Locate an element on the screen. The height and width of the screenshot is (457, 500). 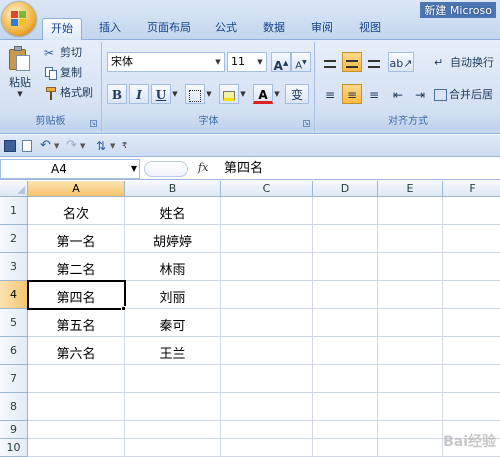
italic-button: I is located at coordinates (139, 94).